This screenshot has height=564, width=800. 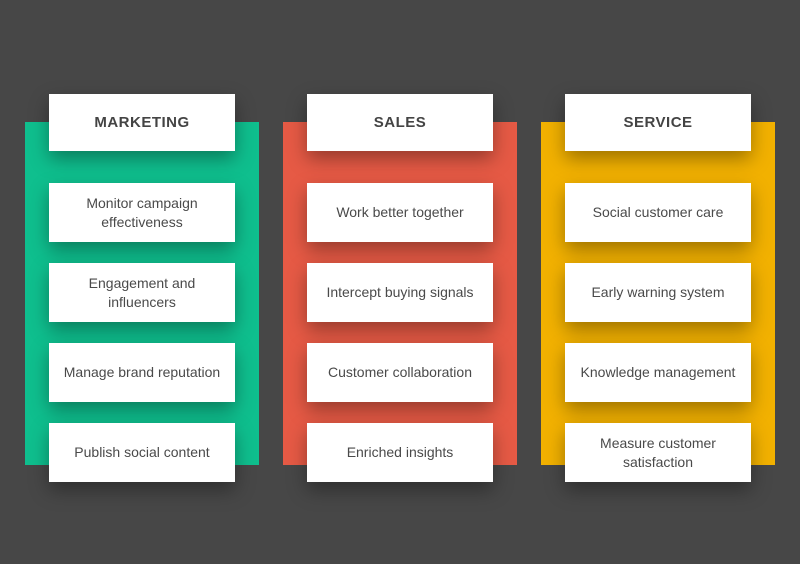 I want to click on list-item: Measure customer satisfaction, so click(x=658, y=452).